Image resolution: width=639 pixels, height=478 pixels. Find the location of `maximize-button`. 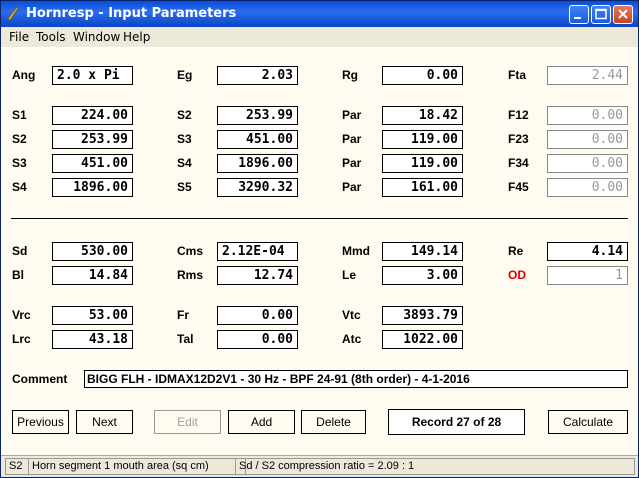

maximize-button is located at coordinates (601, 14).